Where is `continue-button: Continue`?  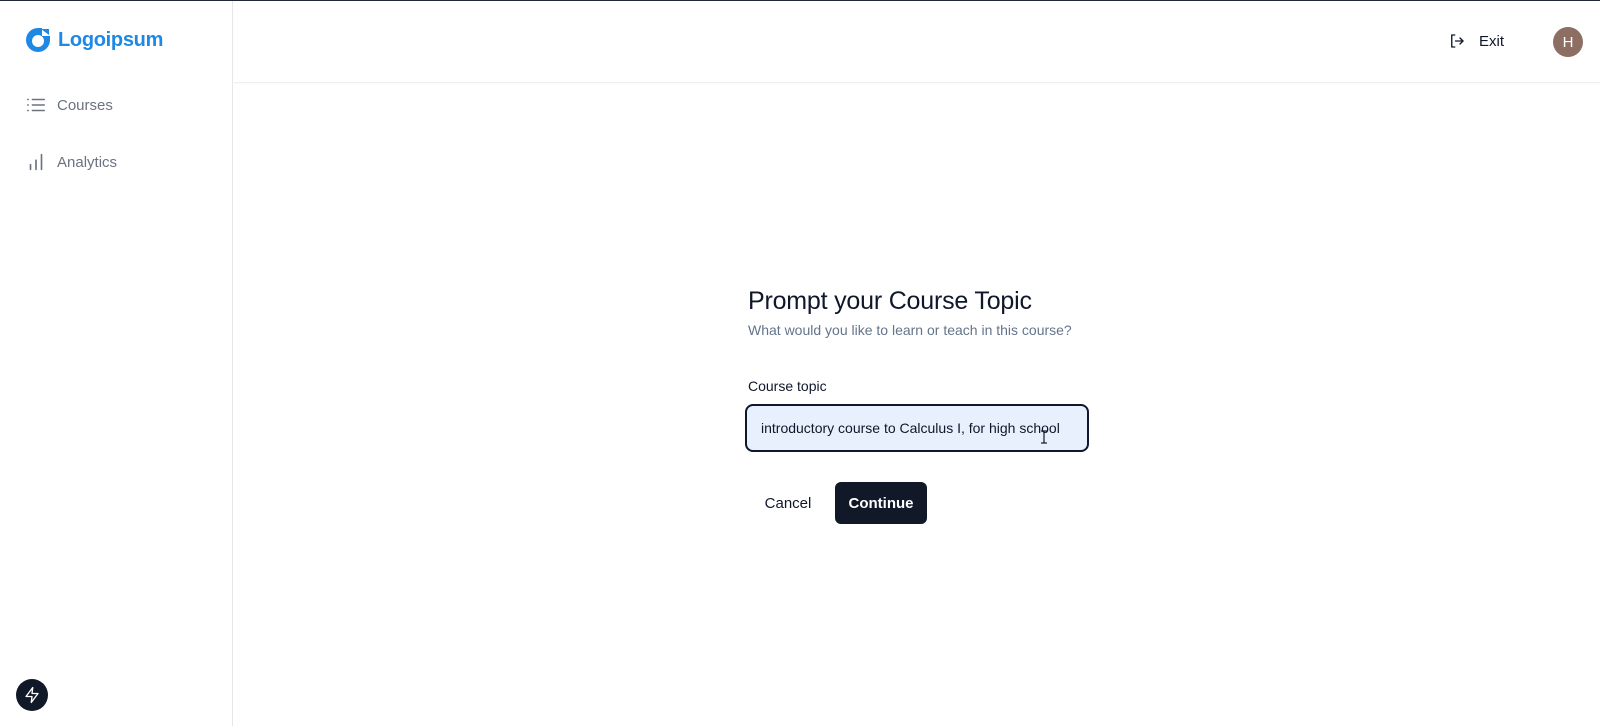
continue-button: Continue is located at coordinates (881, 503).